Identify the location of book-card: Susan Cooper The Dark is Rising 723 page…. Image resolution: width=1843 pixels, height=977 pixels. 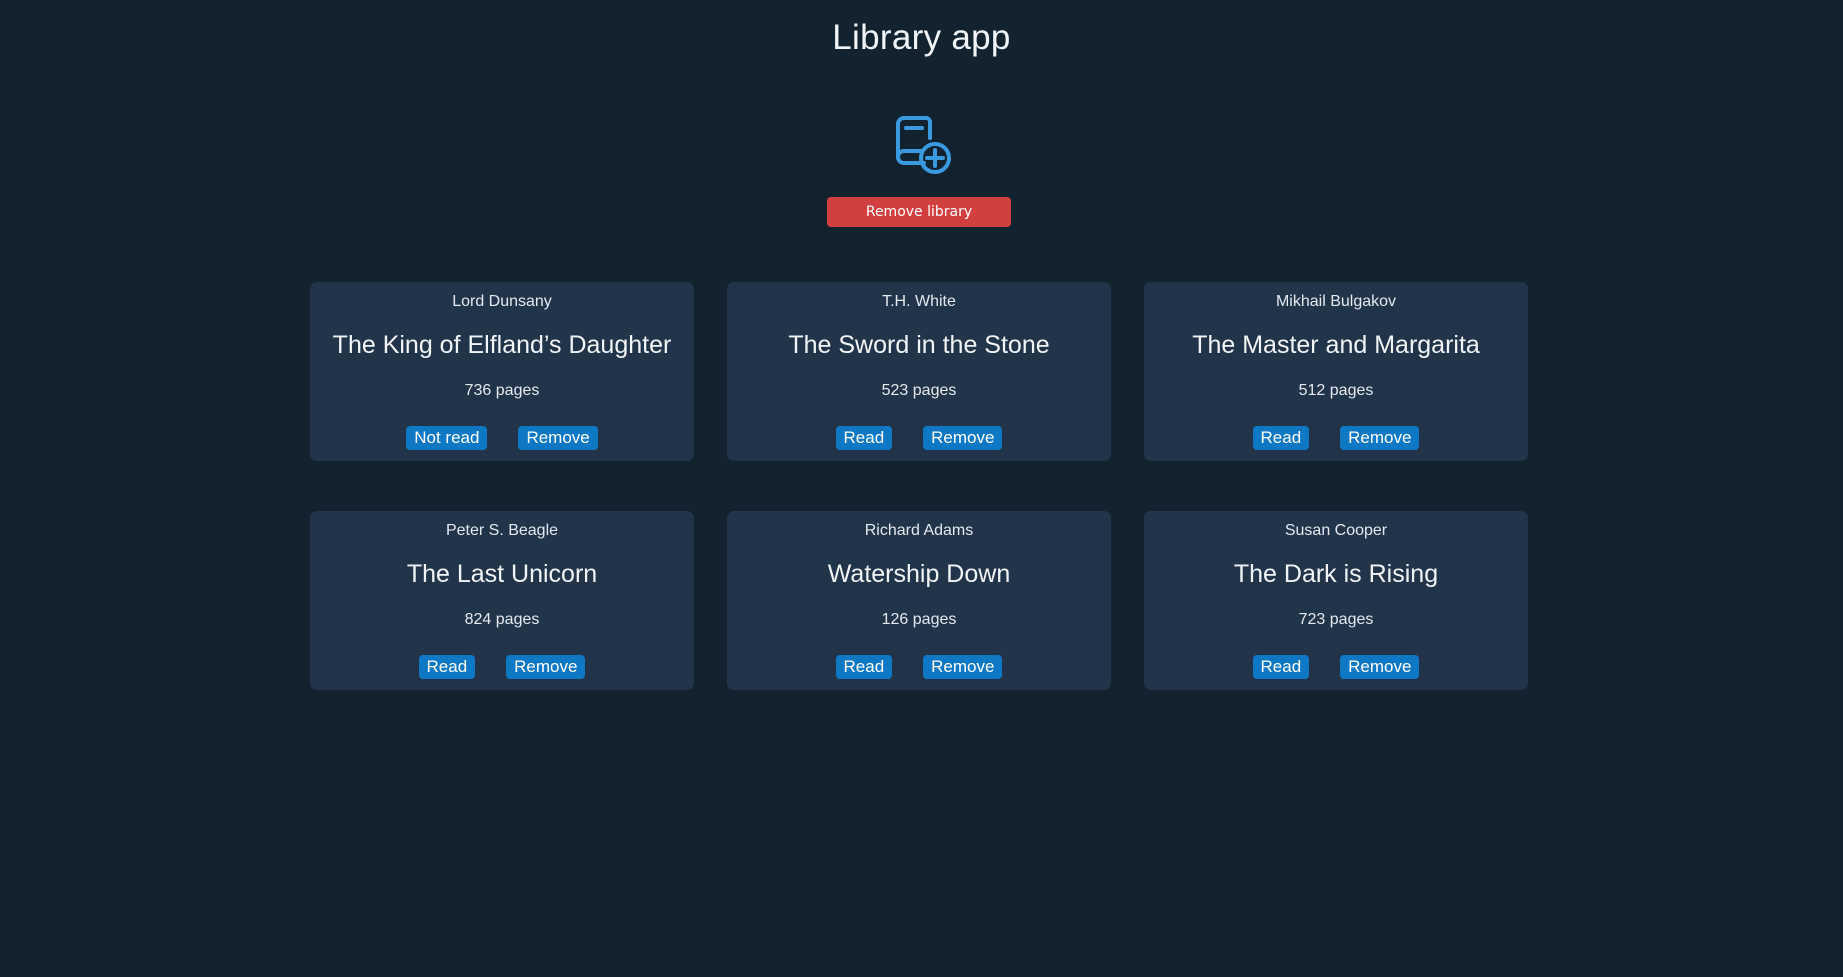
(1336, 600).